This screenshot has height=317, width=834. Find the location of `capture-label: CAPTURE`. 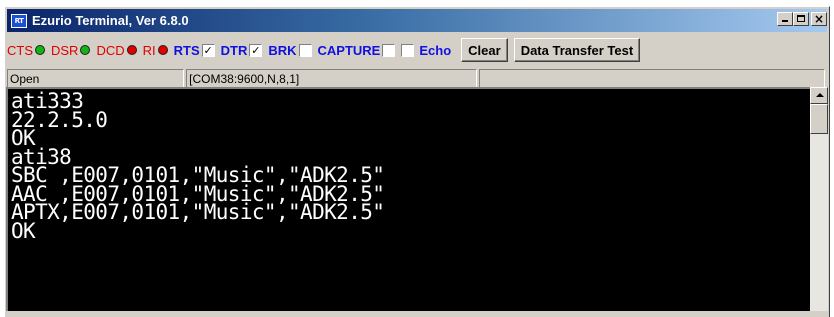

capture-label: CAPTURE is located at coordinates (349, 50).